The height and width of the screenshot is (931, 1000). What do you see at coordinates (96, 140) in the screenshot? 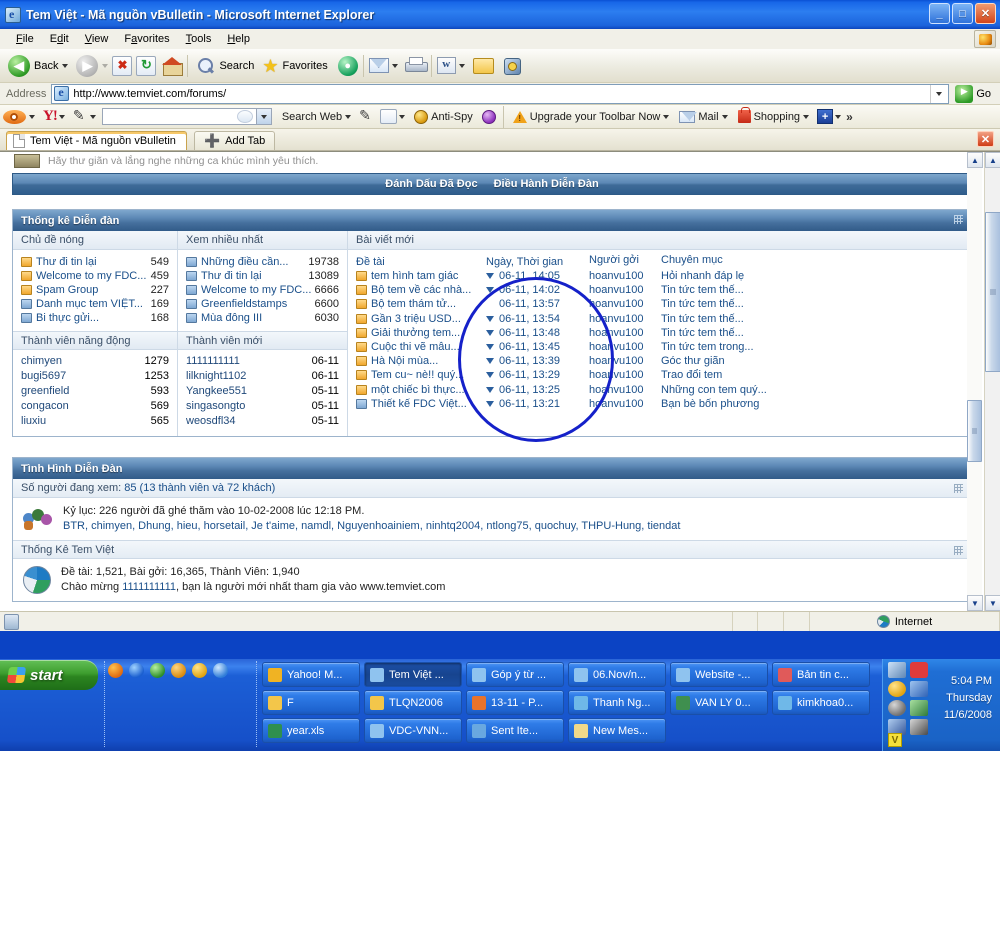
I see `tab-tem-viet: Tem Việt - Mã nguồn vBulletin` at bounding box center [96, 140].